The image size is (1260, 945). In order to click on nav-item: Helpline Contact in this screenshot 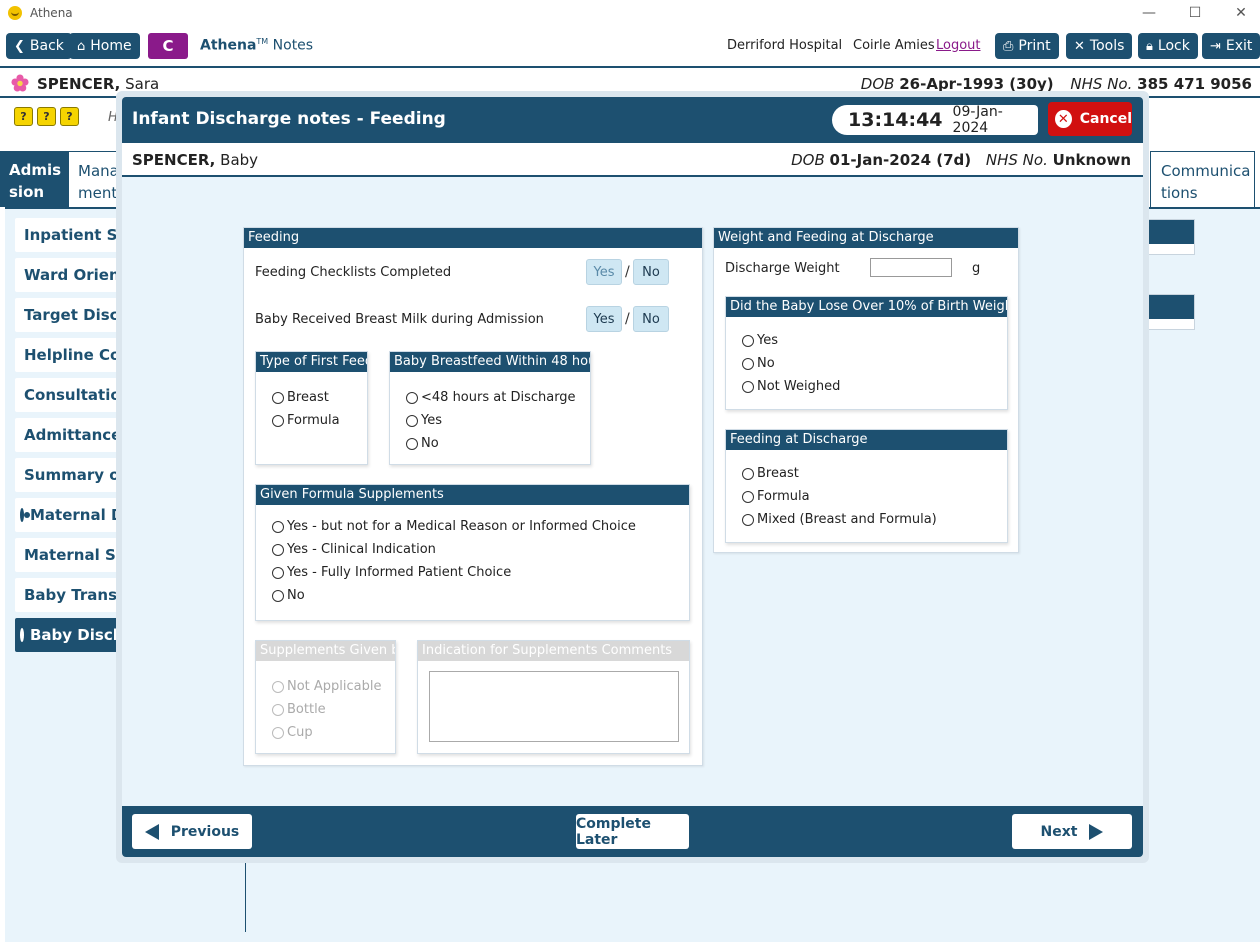, I will do `click(70, 355)`.